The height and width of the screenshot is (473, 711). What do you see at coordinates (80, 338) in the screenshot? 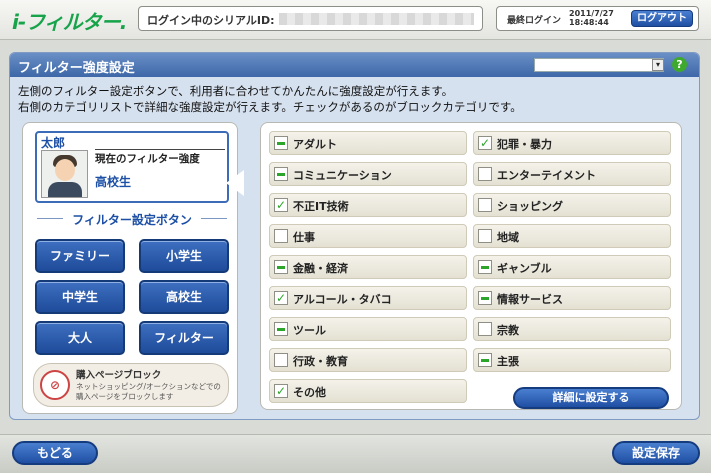
I see `adult-button: 大人` at bounding box center [80, 338].